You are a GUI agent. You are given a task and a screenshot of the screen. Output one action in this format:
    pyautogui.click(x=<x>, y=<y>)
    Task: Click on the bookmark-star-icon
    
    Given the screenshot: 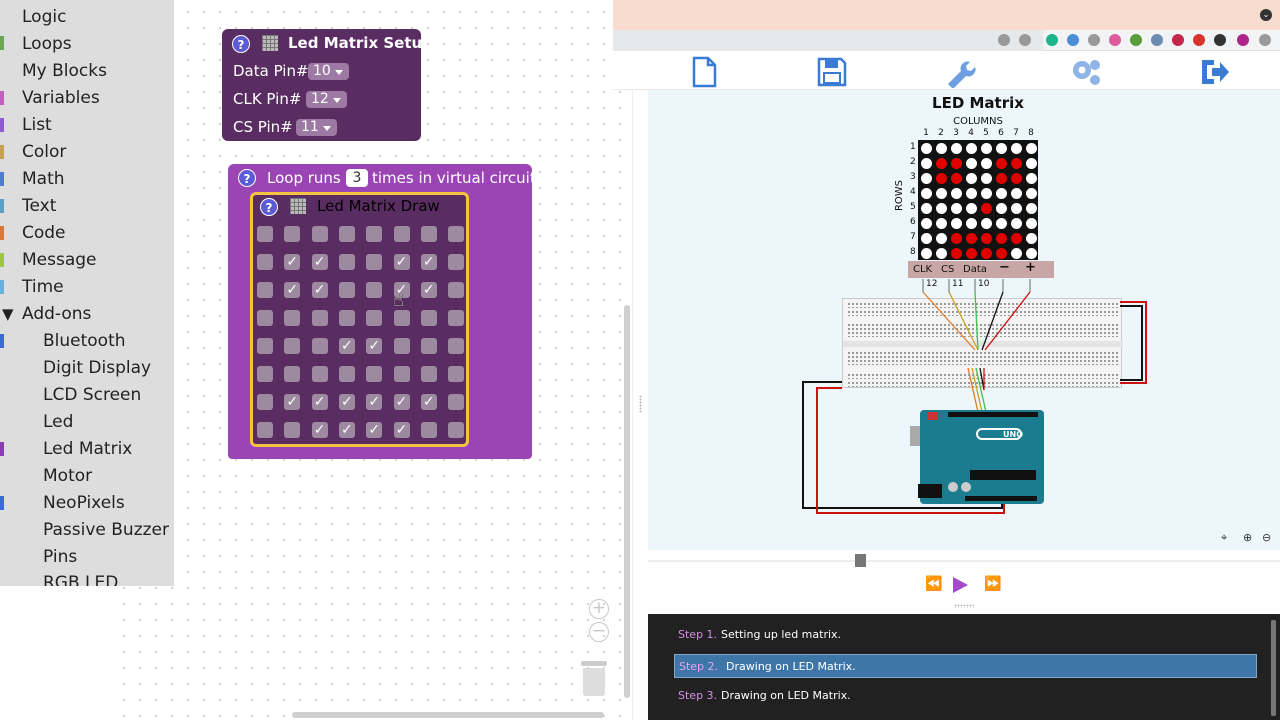 What is the action you would take?
    pyautogui.click(x=1025, y=40)
    